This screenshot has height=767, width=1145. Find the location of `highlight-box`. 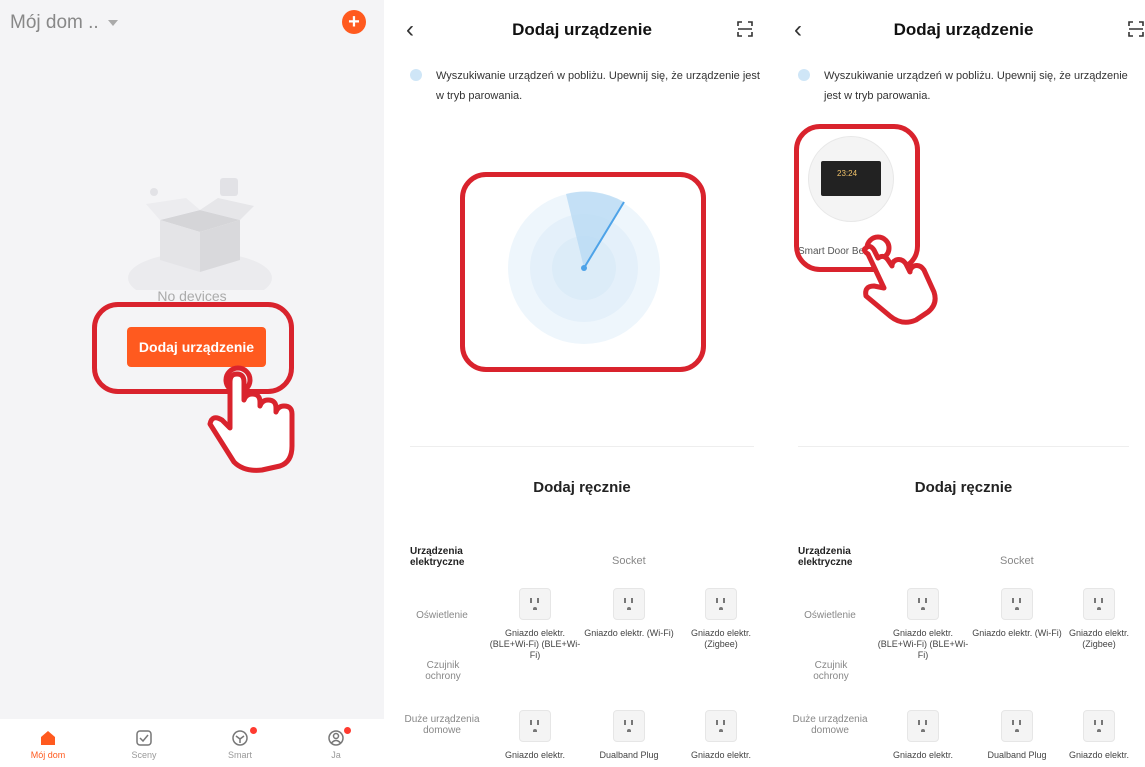

highlight-box is located at coordinates (583, 272).